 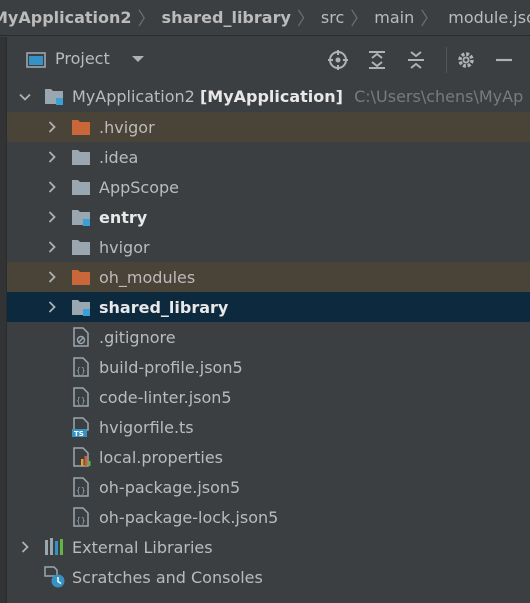 What do you see at coordinates (80, 427) in the screenshot?
I see `typescript-file-icon: TS` at bounding box center [80, 427].